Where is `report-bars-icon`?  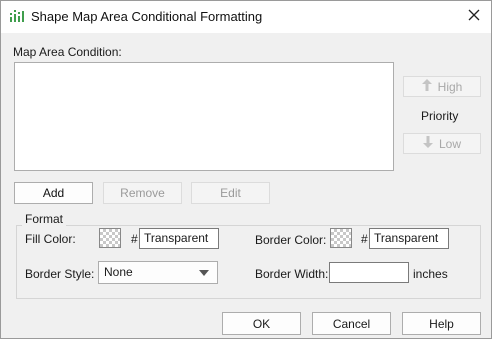
report-bars-icon is located at coordinates (17, 16).